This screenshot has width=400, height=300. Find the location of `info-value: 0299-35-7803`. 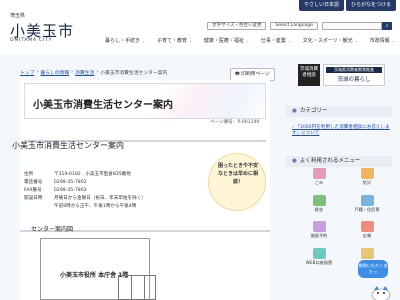

info-value: 0299-35-7803 is located at coordinates (70, 190).